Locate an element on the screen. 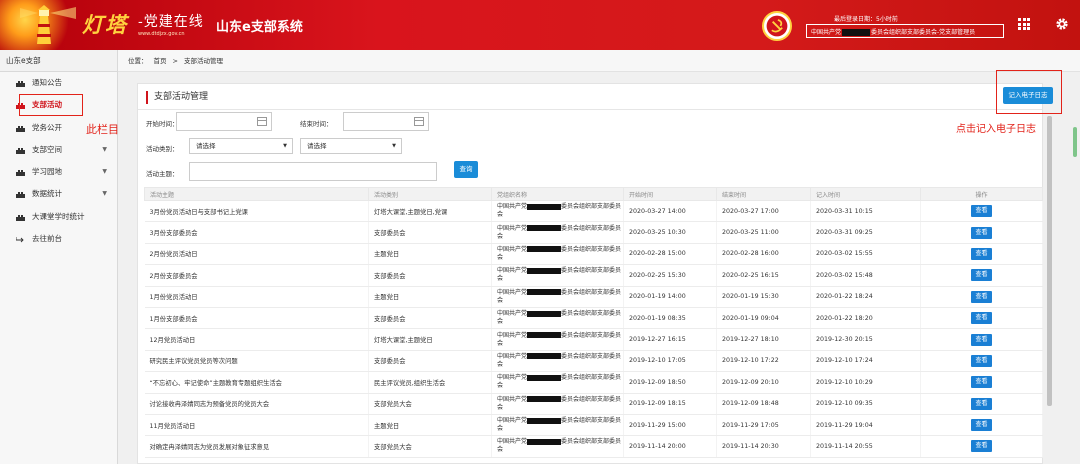  cell-start: 2020-01-19 08:35 is located at coordinates (670, 318).